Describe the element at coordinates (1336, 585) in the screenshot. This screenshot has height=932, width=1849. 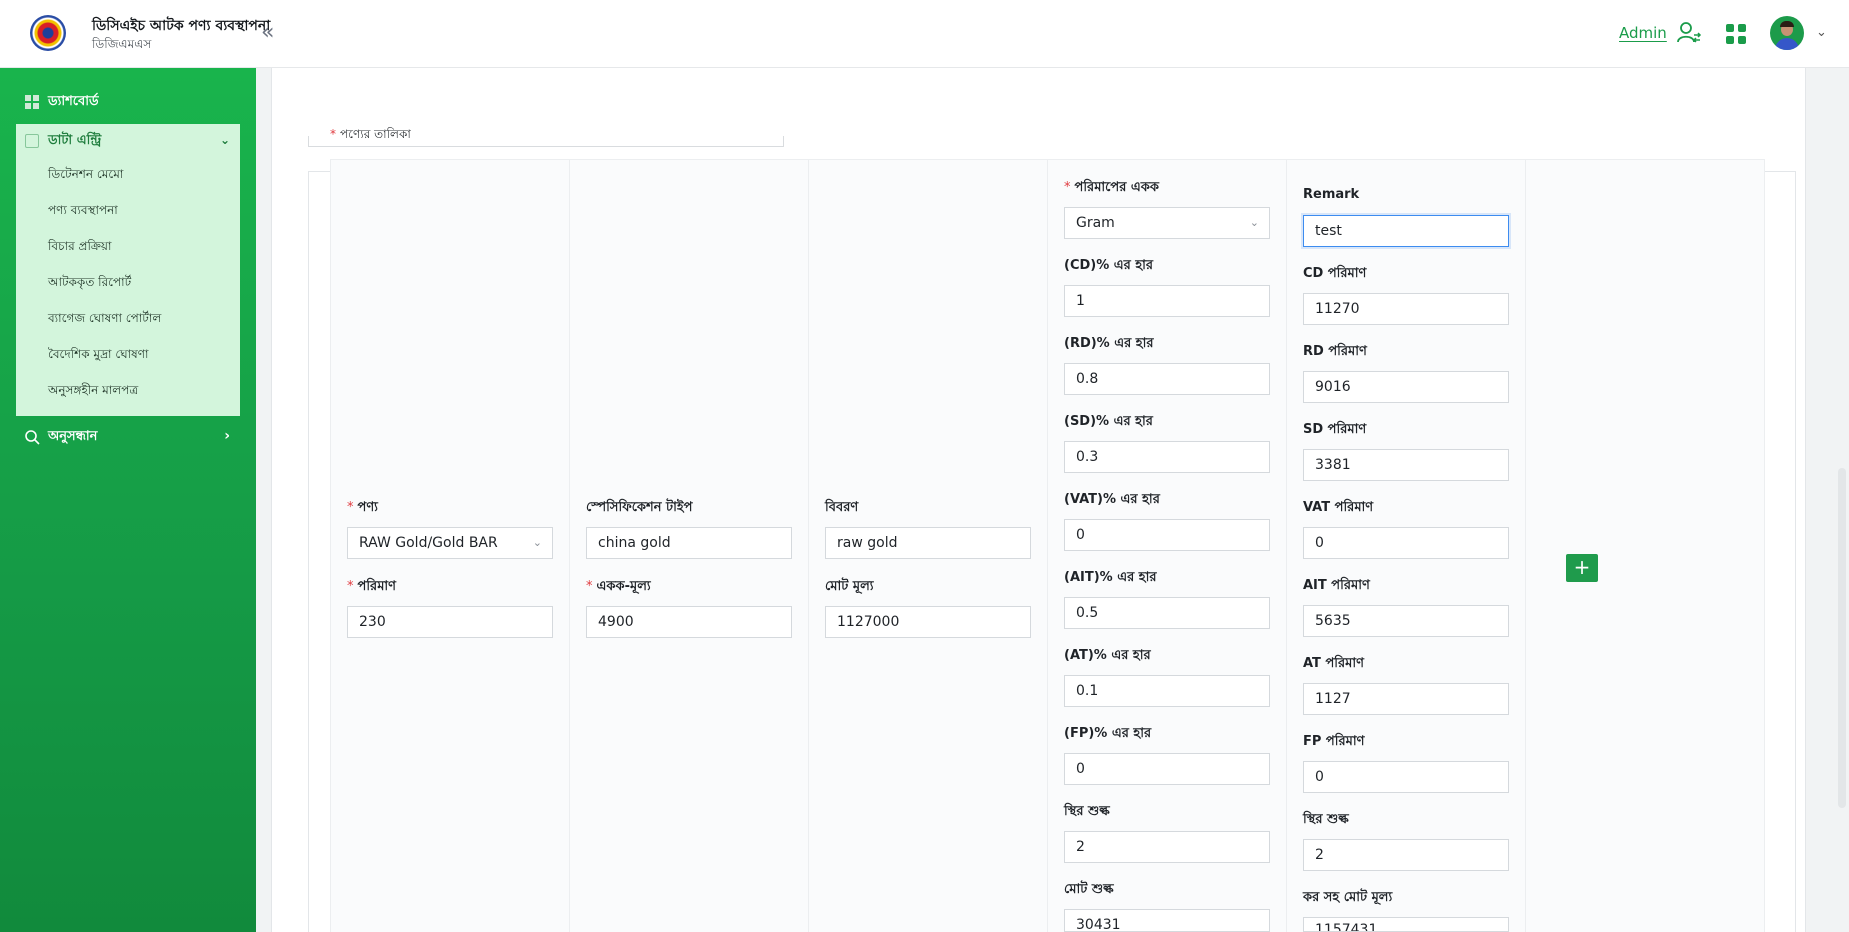
I see `ait-amount-label: AIT পরিমাণ` at that location.